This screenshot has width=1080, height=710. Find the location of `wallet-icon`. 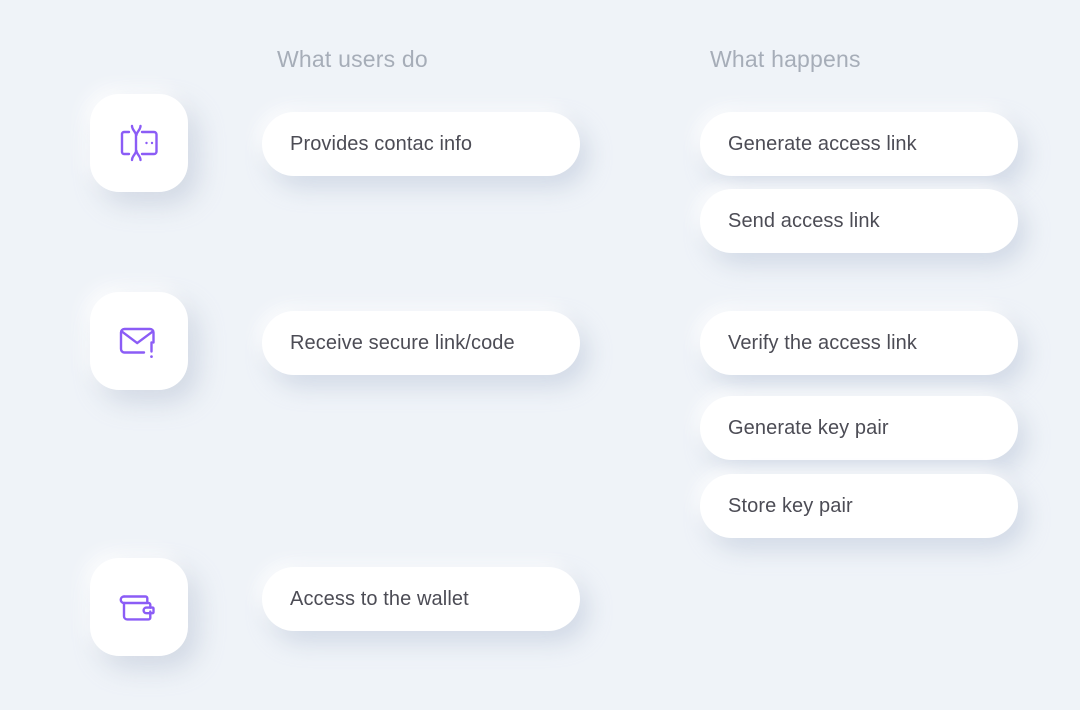

wallet-icon is located at coordinates (139, 607).